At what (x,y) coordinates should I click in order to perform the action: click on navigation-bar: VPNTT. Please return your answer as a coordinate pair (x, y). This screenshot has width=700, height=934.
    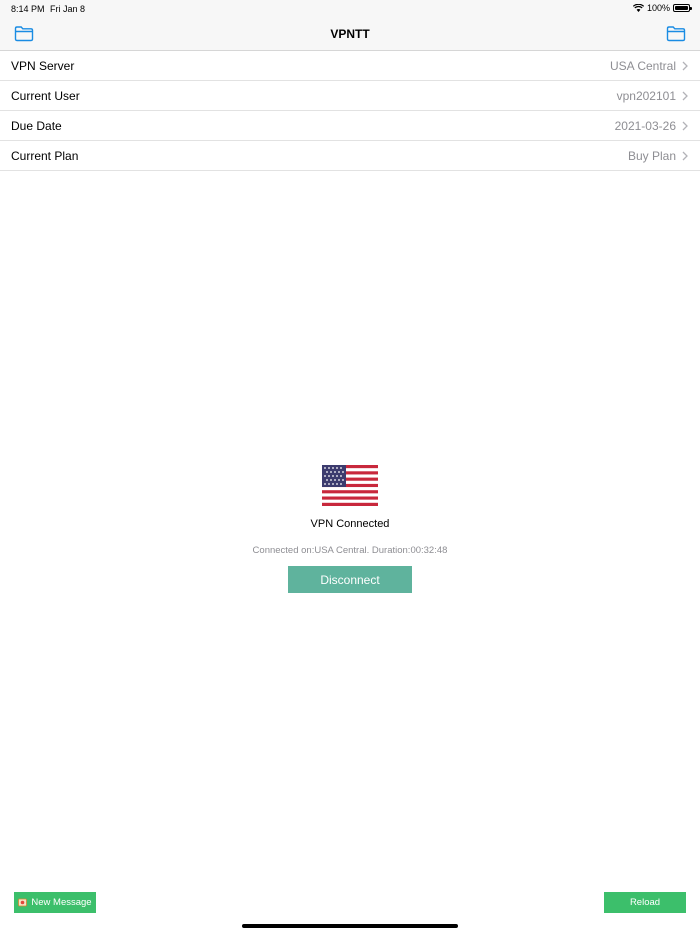
    Looking at the image, I should click on (350, 34).